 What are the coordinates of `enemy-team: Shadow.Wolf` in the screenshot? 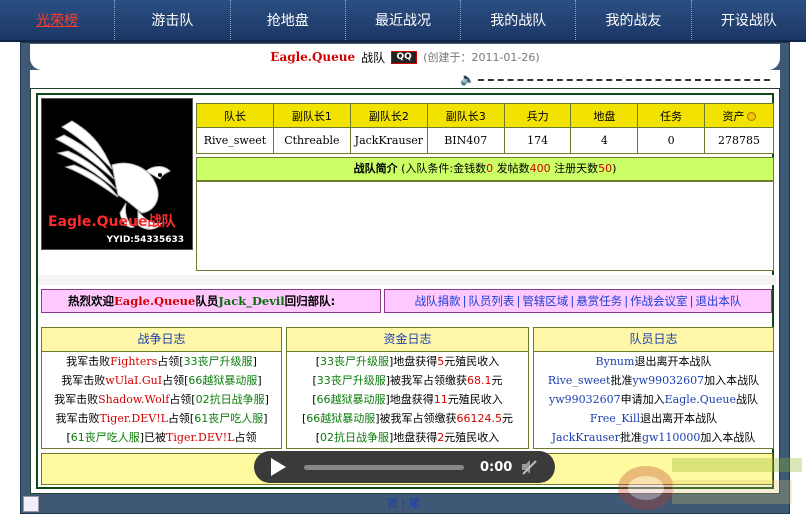 It's located at (133, 399).